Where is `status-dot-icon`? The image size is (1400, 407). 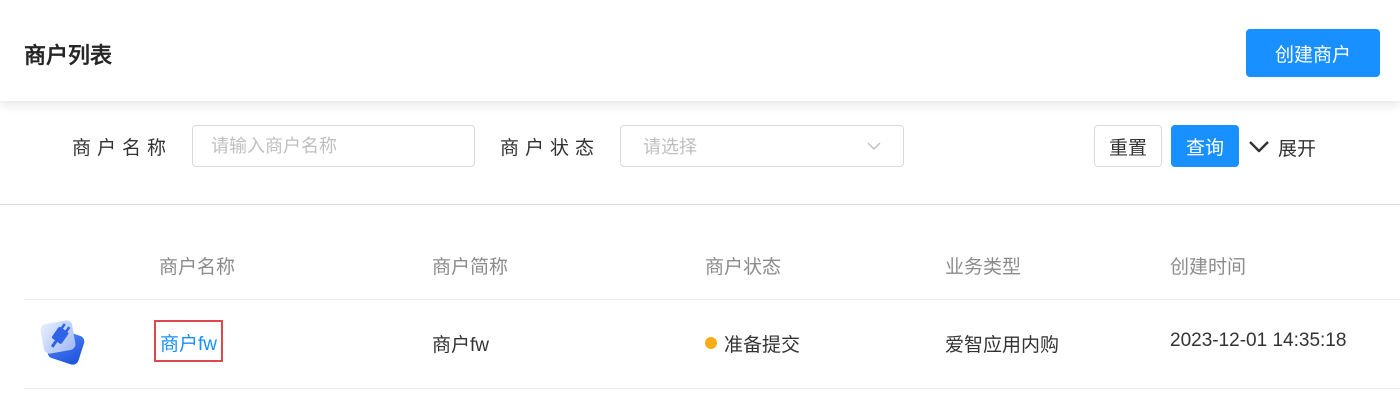
status-dot-icon is located at coordinates (711, 343).